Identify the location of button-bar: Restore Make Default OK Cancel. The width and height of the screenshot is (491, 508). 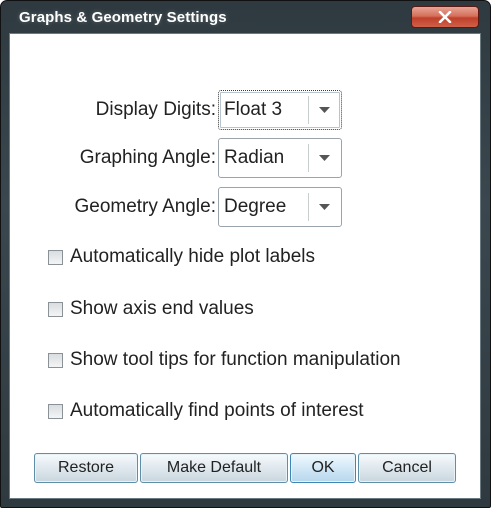
(246, 469).